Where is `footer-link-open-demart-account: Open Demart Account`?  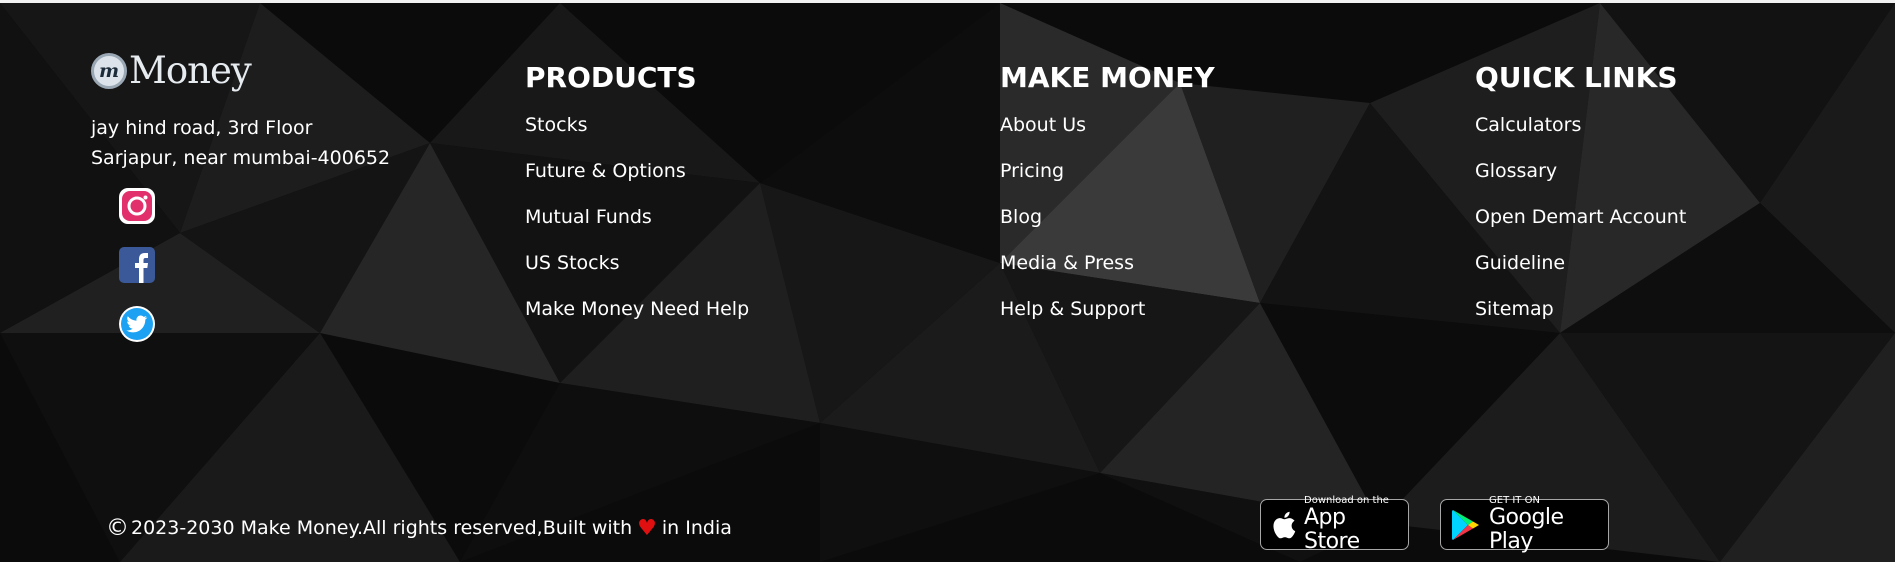 footer-link-open-demart-account: Open Demart Account is located at coordinates (1580, 217).